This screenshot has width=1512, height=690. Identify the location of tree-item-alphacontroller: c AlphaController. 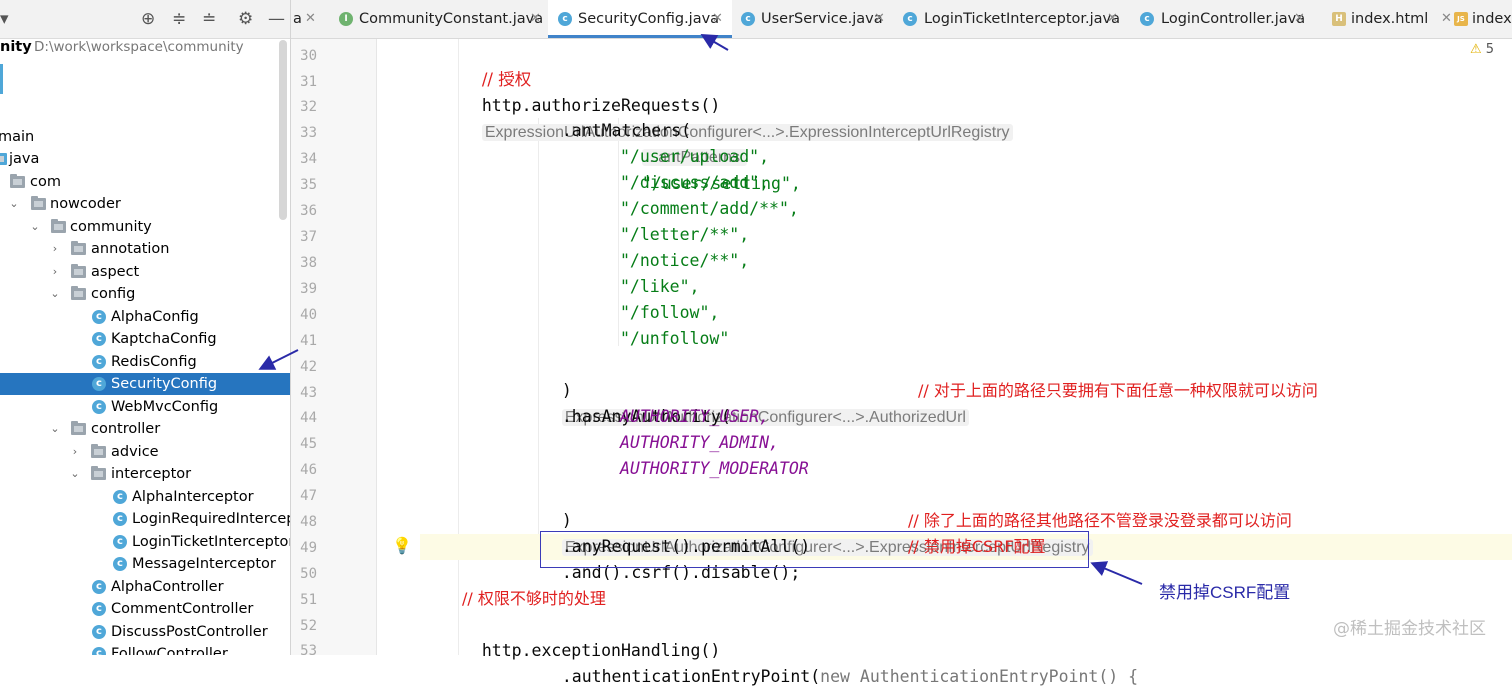
(145, 587).